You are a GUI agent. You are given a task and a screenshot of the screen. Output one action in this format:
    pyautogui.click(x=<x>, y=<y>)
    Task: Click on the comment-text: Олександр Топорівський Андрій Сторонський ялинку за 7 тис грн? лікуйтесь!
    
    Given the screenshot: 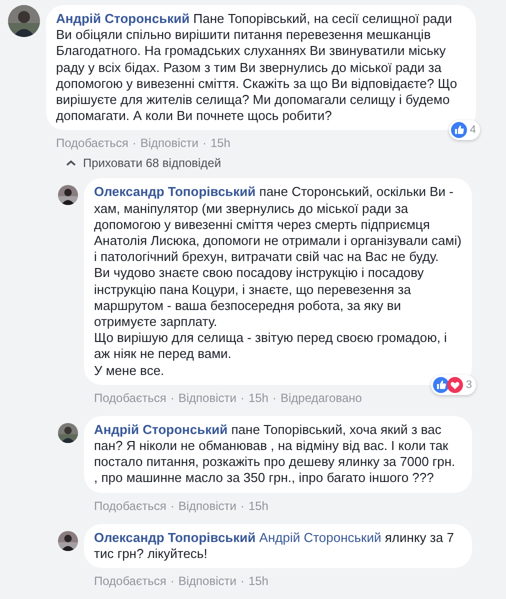 What is the action you would take?
    pyautogui.click(x=274, y=546)
    